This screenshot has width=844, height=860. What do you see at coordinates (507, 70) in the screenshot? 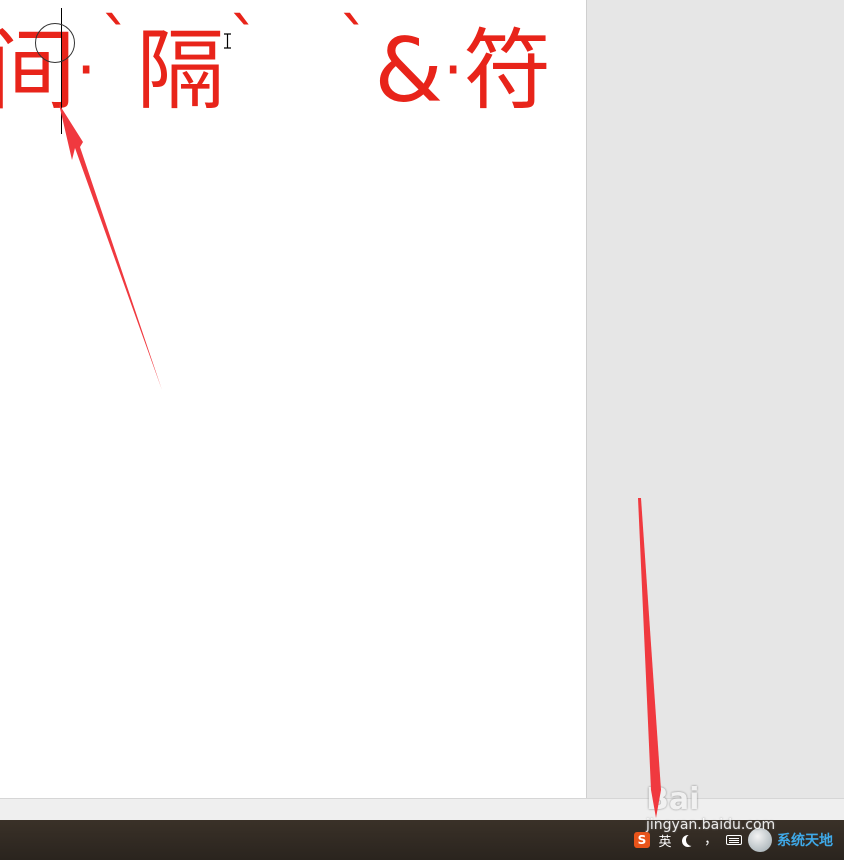
I see `doc-char-fu: 符` at bounding box center [507, 70].